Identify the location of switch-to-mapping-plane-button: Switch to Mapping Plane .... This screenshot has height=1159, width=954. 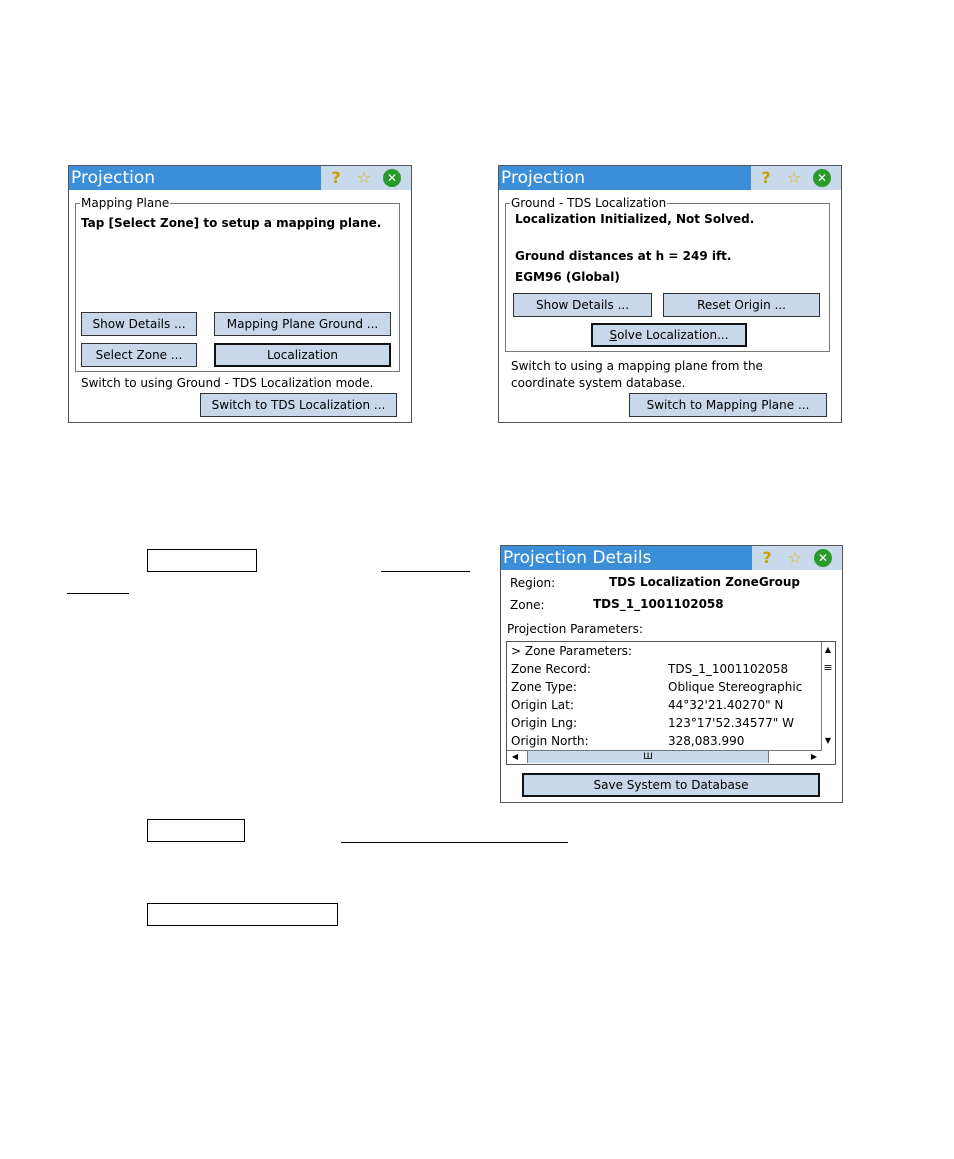
(728, 405).